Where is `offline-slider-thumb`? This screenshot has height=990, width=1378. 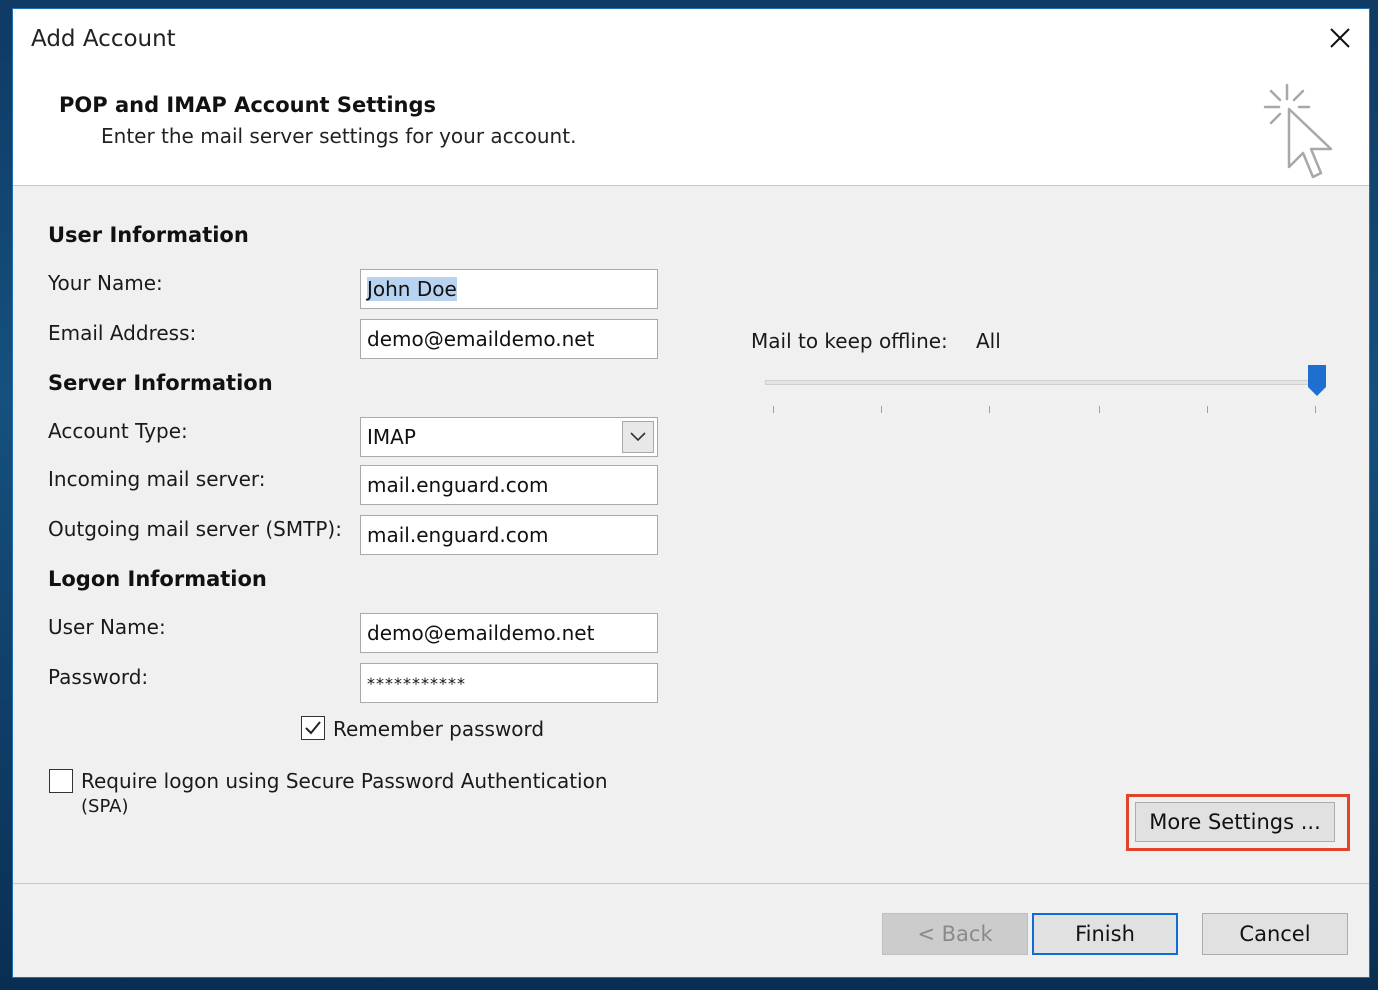 offline-slider-thumb is located at coordinates (1317, 381).